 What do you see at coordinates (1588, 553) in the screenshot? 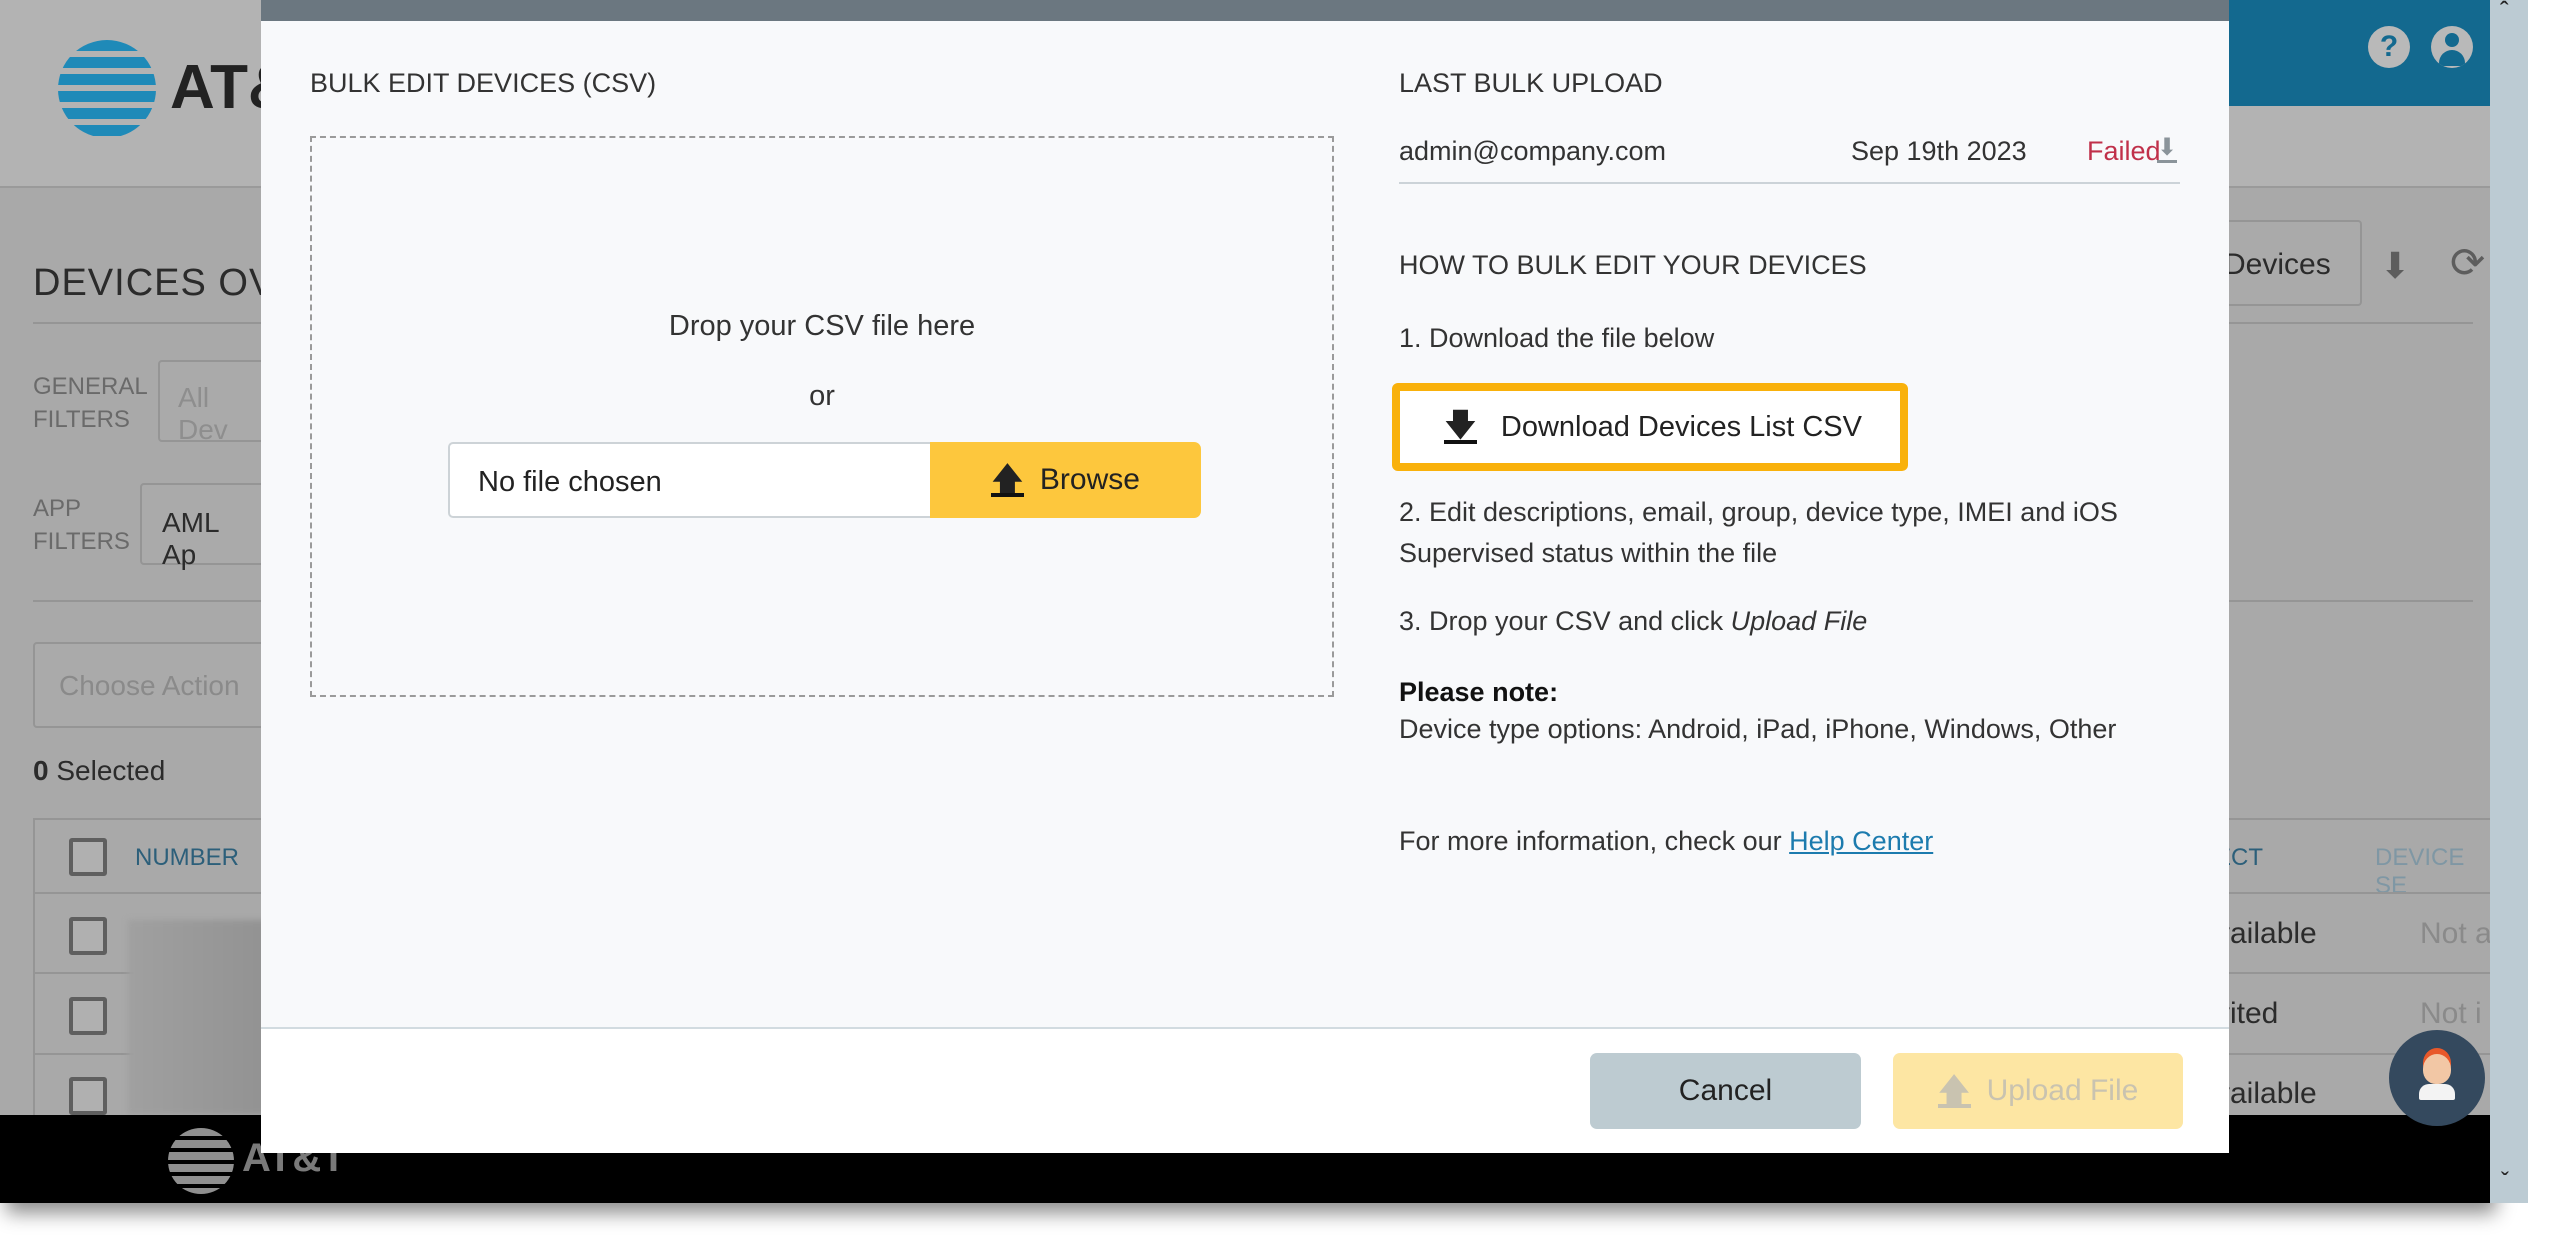
I see `step-2-line-2: Supervised status within the file` at bounding box center [1588, 553].